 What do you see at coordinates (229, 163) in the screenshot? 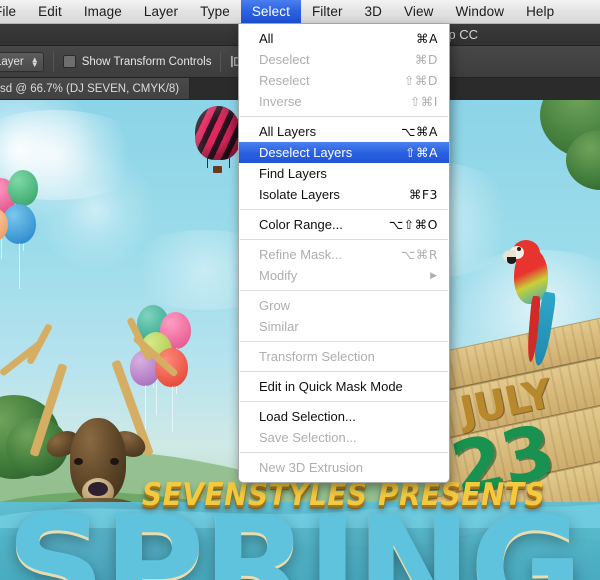
I see `hot-air-balloon-rope-right` at bounding box center [229, 163].